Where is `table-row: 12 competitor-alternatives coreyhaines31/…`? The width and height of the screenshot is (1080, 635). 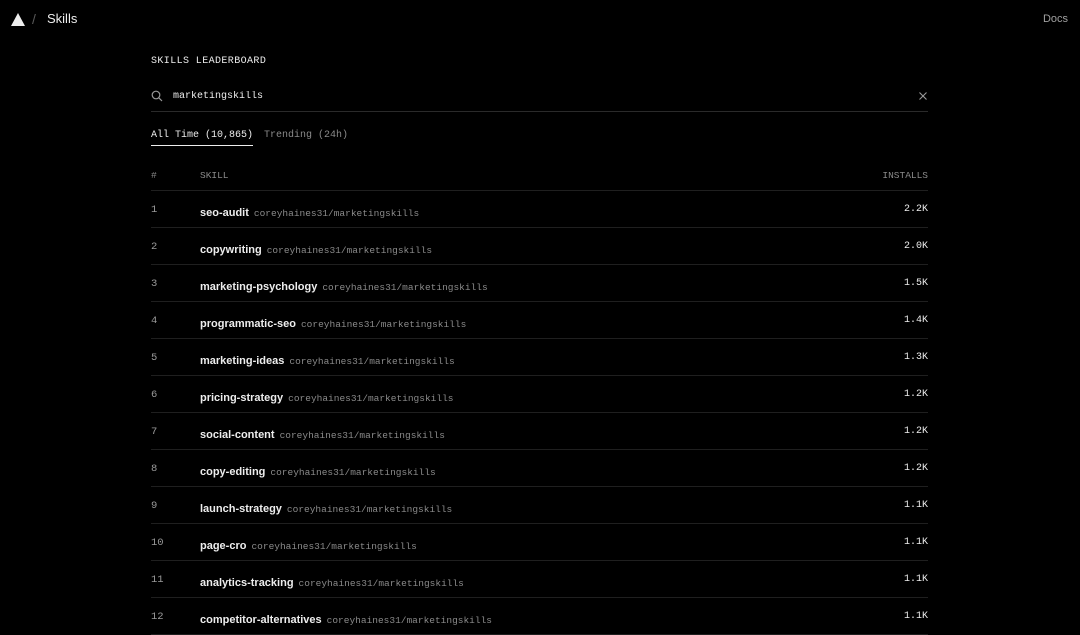
table-row: 12 competitor-alternatives coreyhaines31/… is located at coordinates (539, 616).